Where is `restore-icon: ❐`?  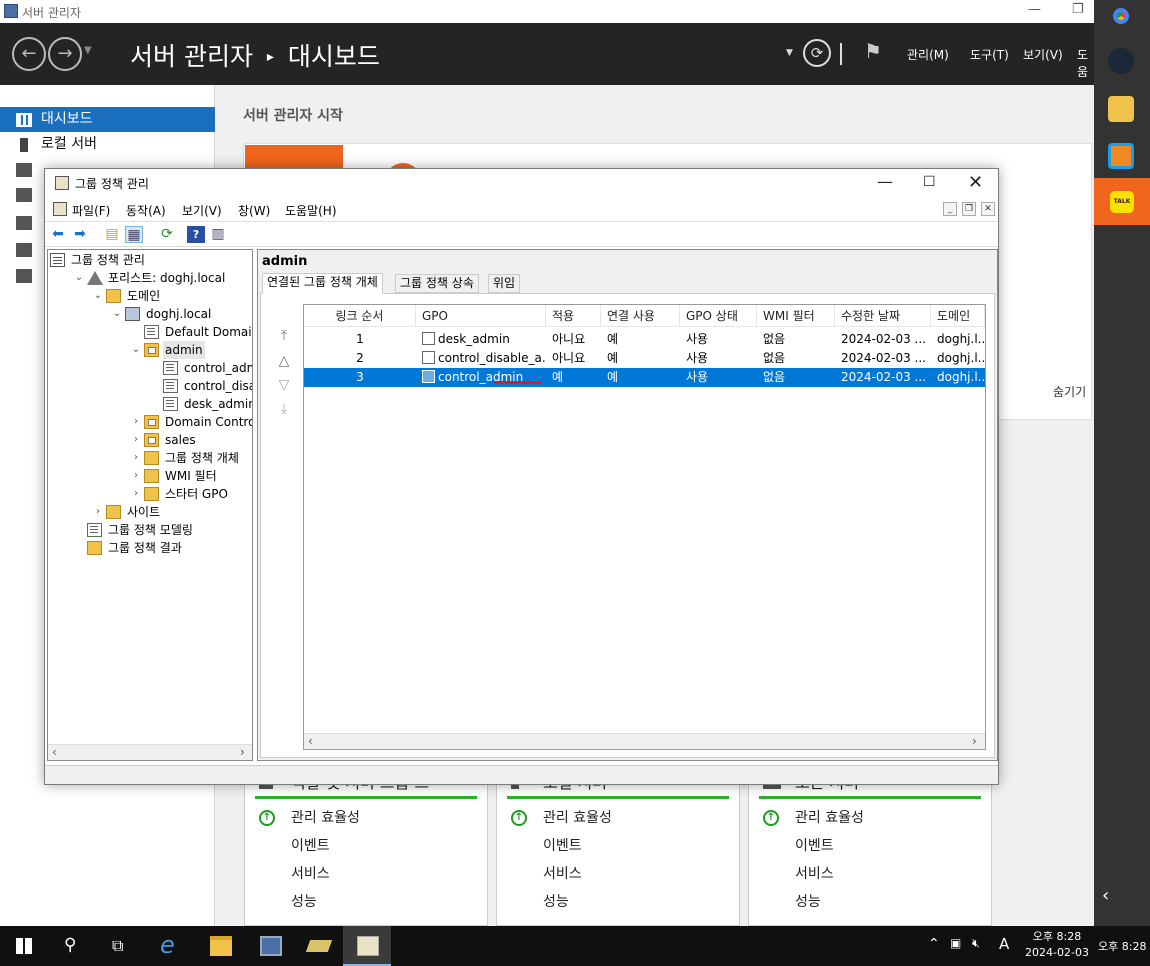
restore-icon: ❐ is located at coordinates (1078, 9).